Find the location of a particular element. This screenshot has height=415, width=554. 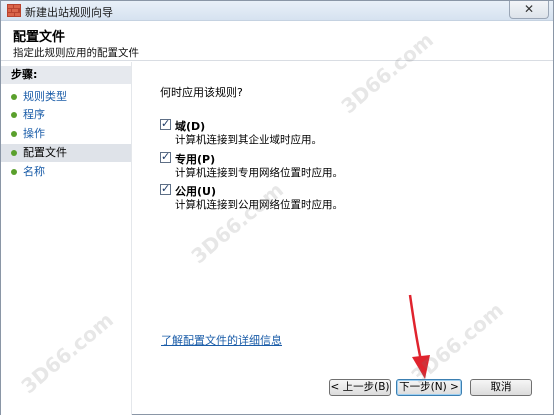

sidebar-item-profile: 配置文件 is located at coordinates (66, 153).